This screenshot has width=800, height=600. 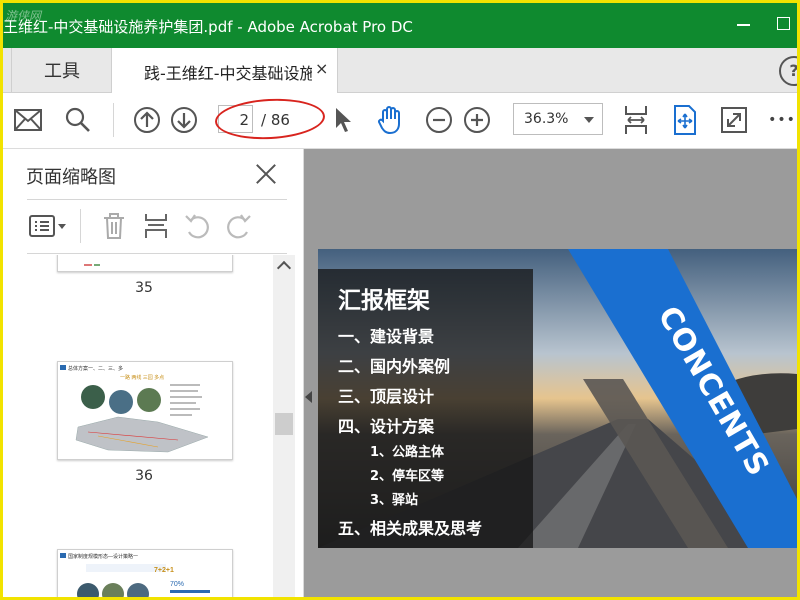 I want to click on panel-title: 页面缩略图, so click(x=71, y=177).